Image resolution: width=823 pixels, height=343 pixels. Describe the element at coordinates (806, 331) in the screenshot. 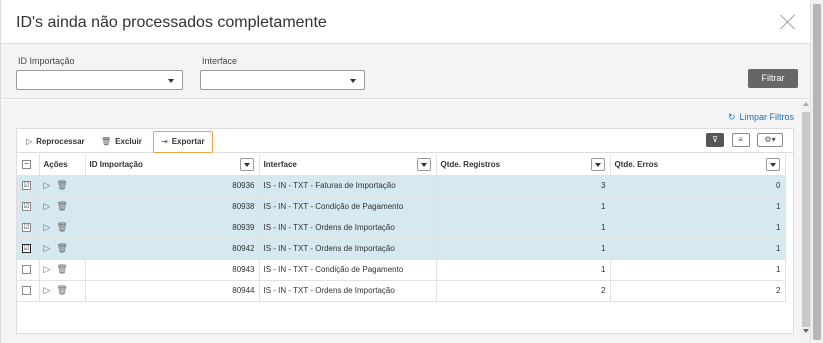

I see `scroll-down-icon` at that location.